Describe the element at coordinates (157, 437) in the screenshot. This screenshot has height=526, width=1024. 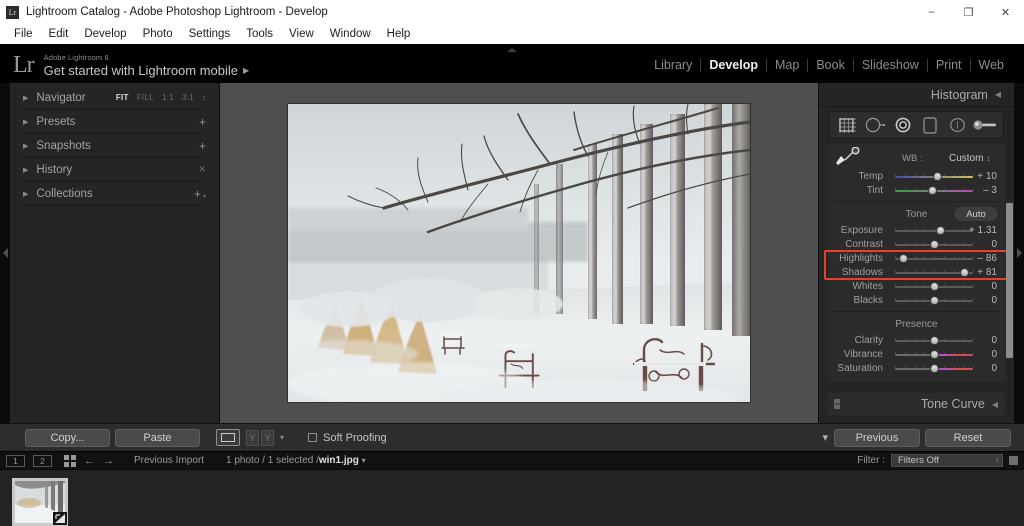
I see `paste-button: Paste` at that location.